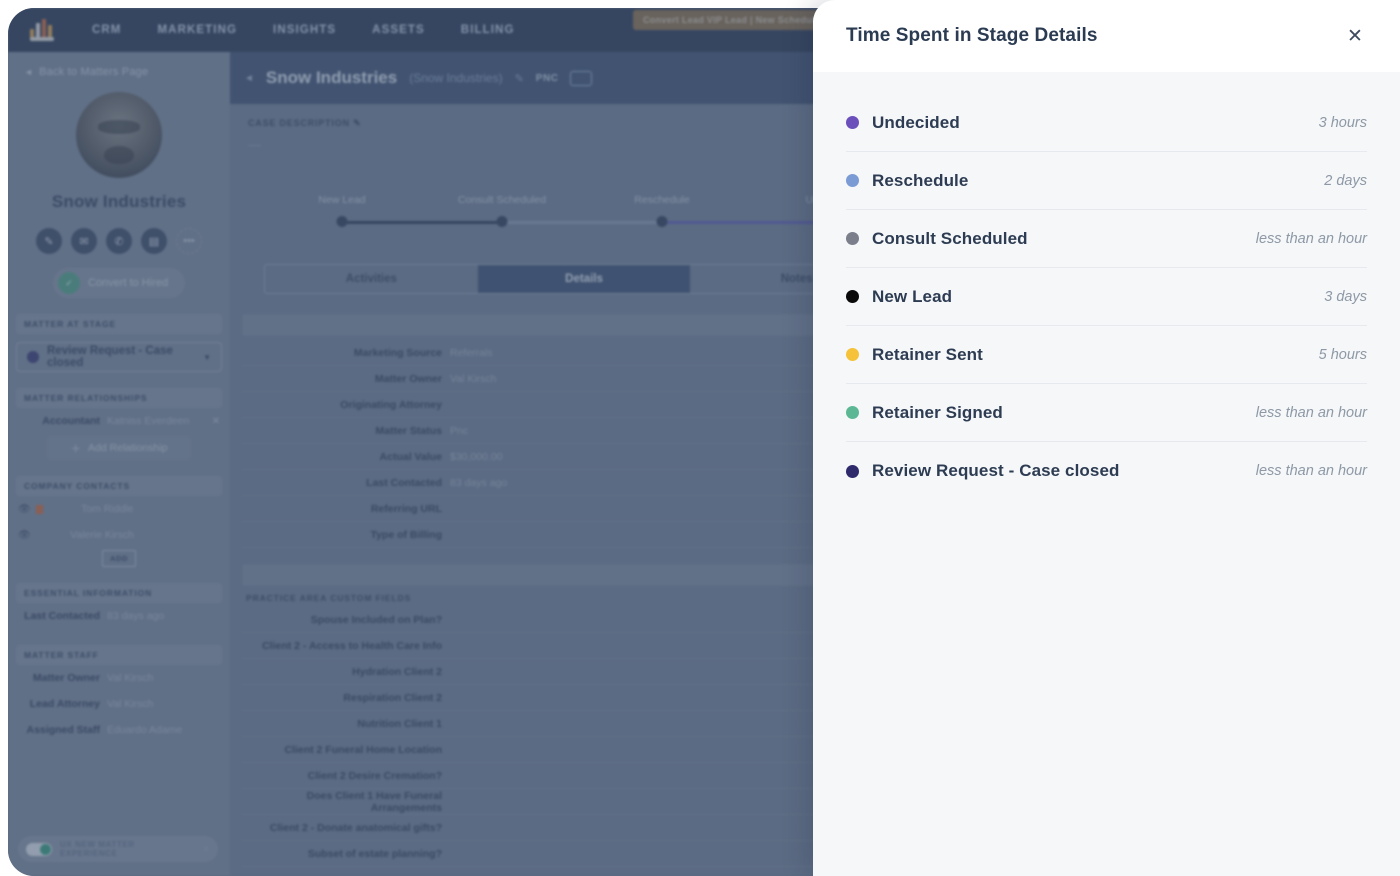 The height and width of the screenshot is (876, 1400). What do you see at coordinates (119, 558) in the screenshot?
I see `add-contact-button: ADD` at bounding box center [119, 558].